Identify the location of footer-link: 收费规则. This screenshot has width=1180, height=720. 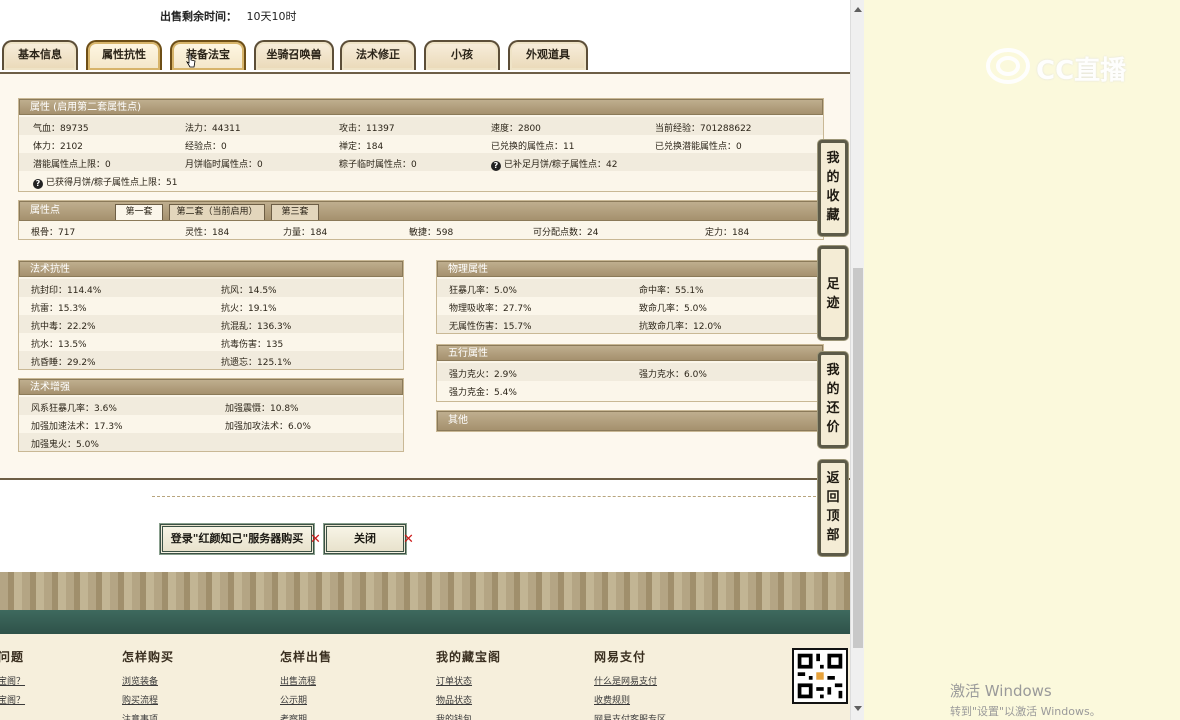
(630, 701).